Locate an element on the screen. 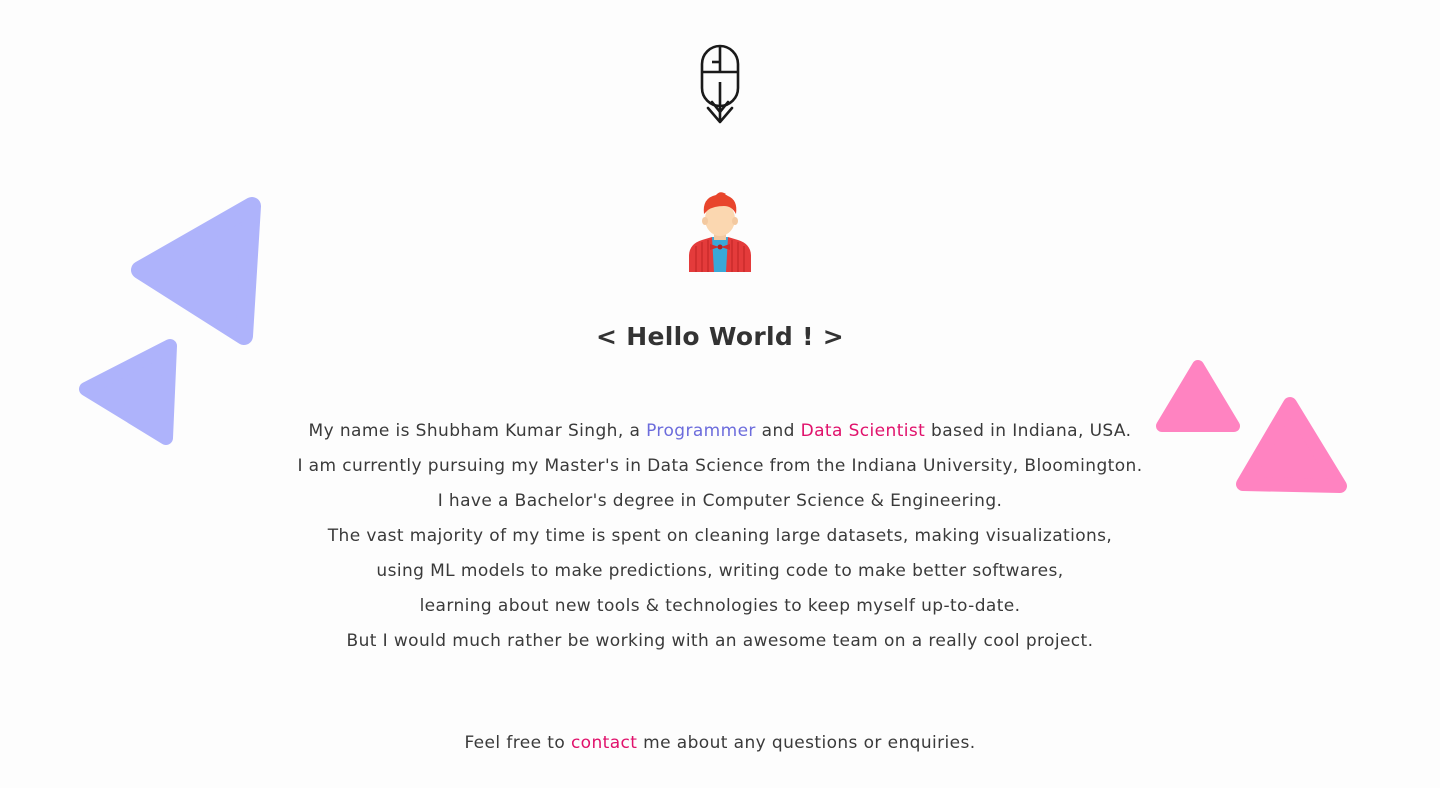 The width and height of the screenshot is (1440, 788). contact-suffix: me about any questions or enquiries. is located at coordinates (806, 743).